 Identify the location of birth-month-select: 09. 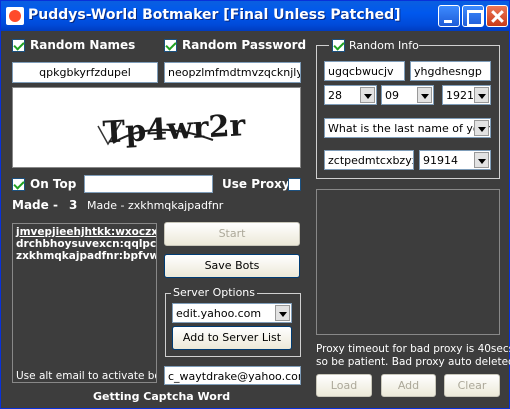
(407, 95).